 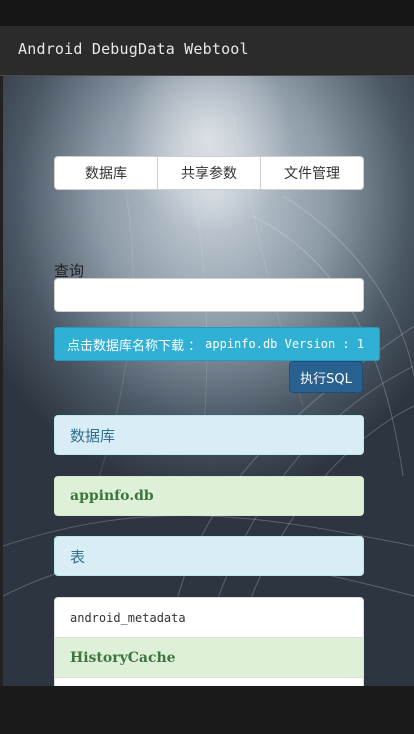 What do you see at coordinates (209, 556) in the screenshot?
I see `tables-section-header: 表` at bounding box center [209, 556].